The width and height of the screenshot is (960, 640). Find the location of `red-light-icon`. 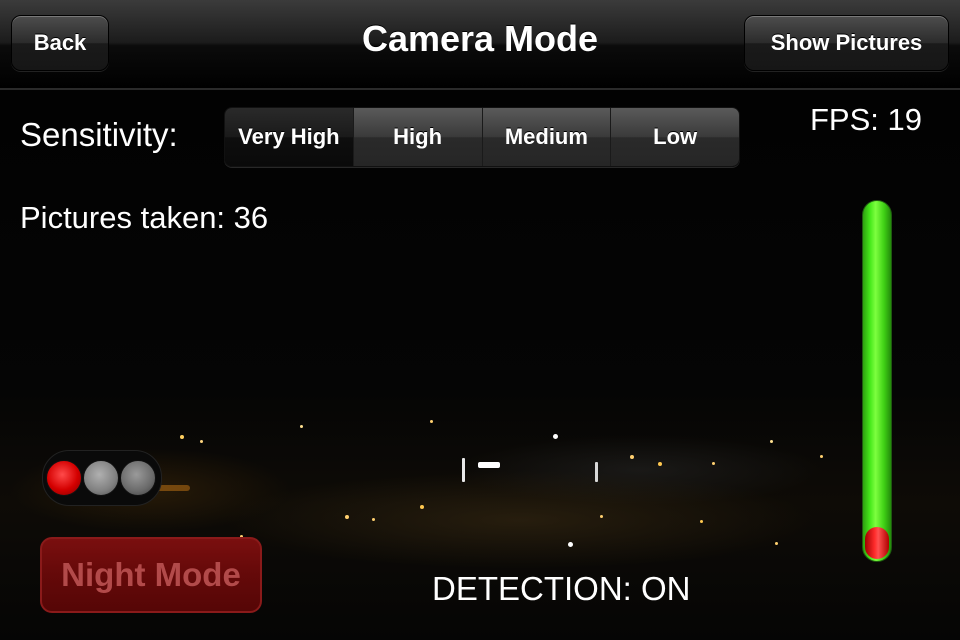

red-light-icon is located at coordinates (64, 478).